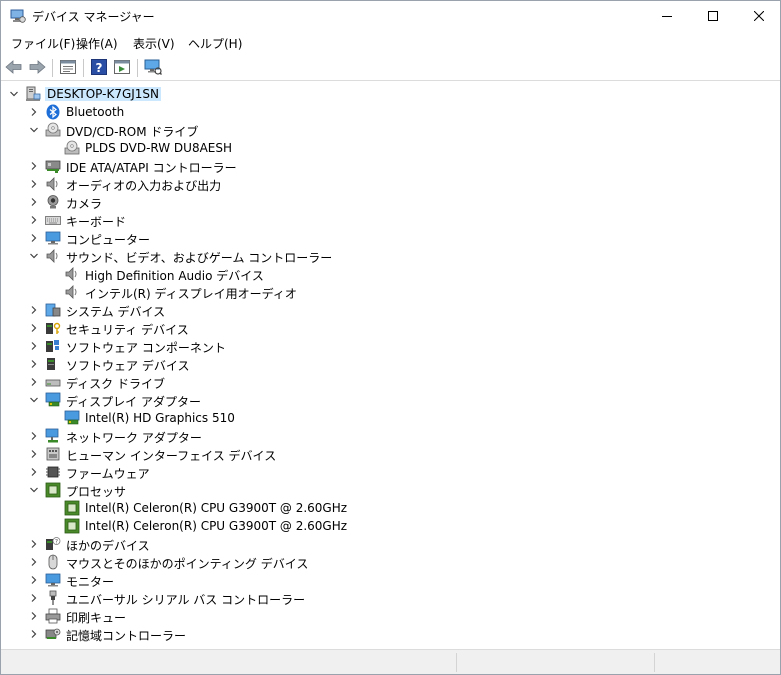 Image resolution: width=781 pixels, height=675 pixels. What do you see at coordinates (667, 16) in the screenshot?
I see `minimize-button` at bounding box center [667, 16].